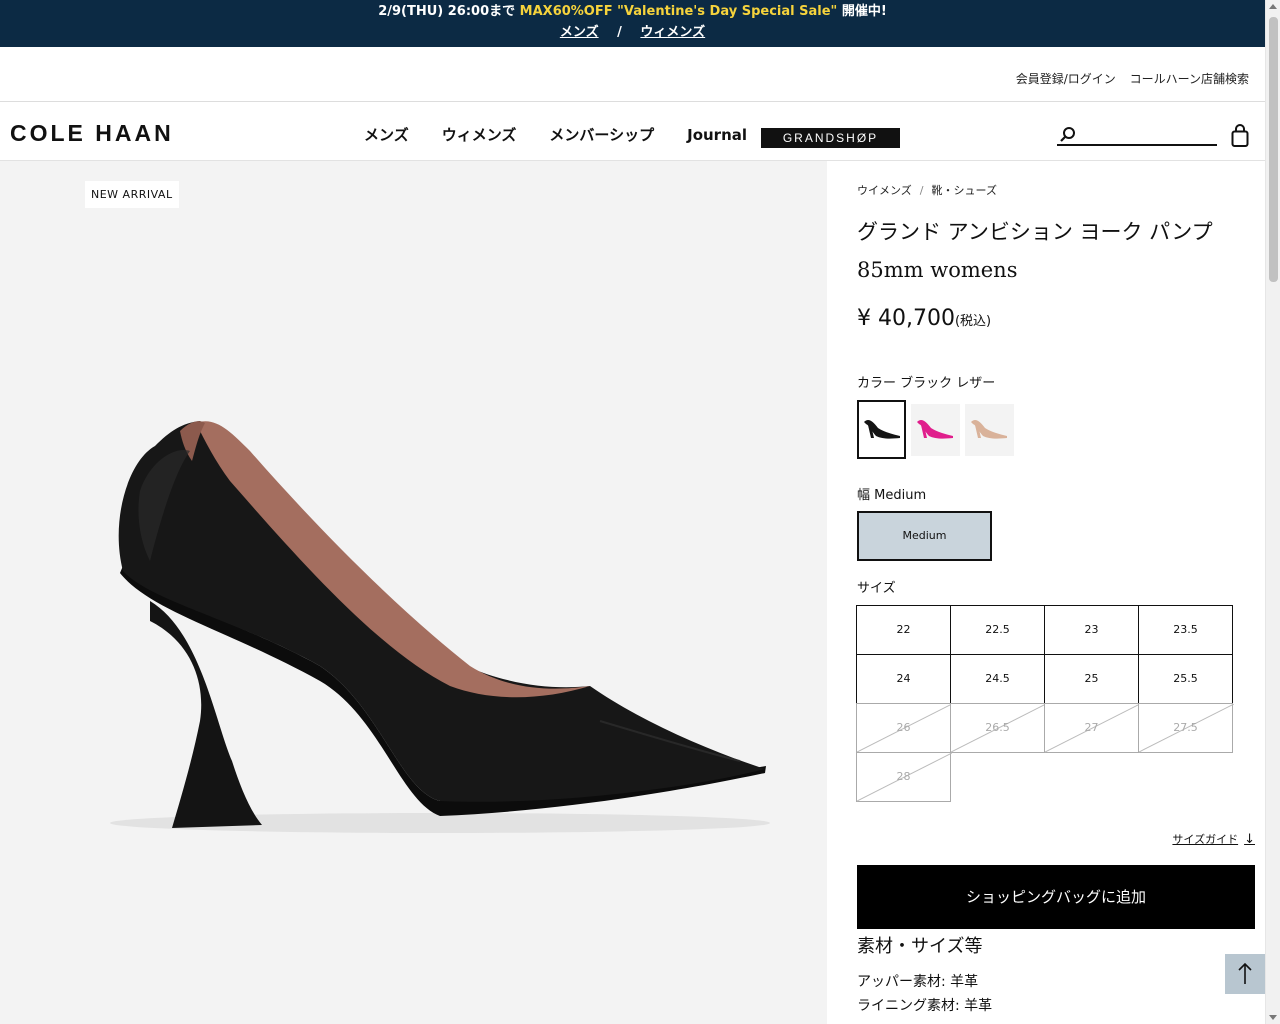 This screenshot has height=1024, width=1280. Describe the element at coordinates (678, 11) in the screenshot. I see `promo-highlight: MAX60%OFF "Valentine's Day Special Sale"` at that location.